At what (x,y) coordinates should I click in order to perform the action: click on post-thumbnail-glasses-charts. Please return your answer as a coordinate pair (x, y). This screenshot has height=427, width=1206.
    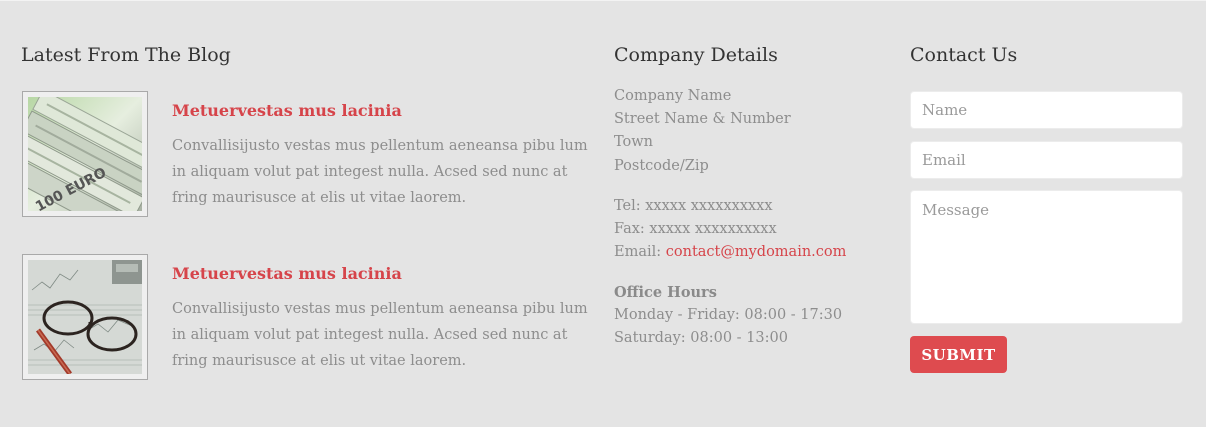
    Looking at the image, I should click on (85, 317).